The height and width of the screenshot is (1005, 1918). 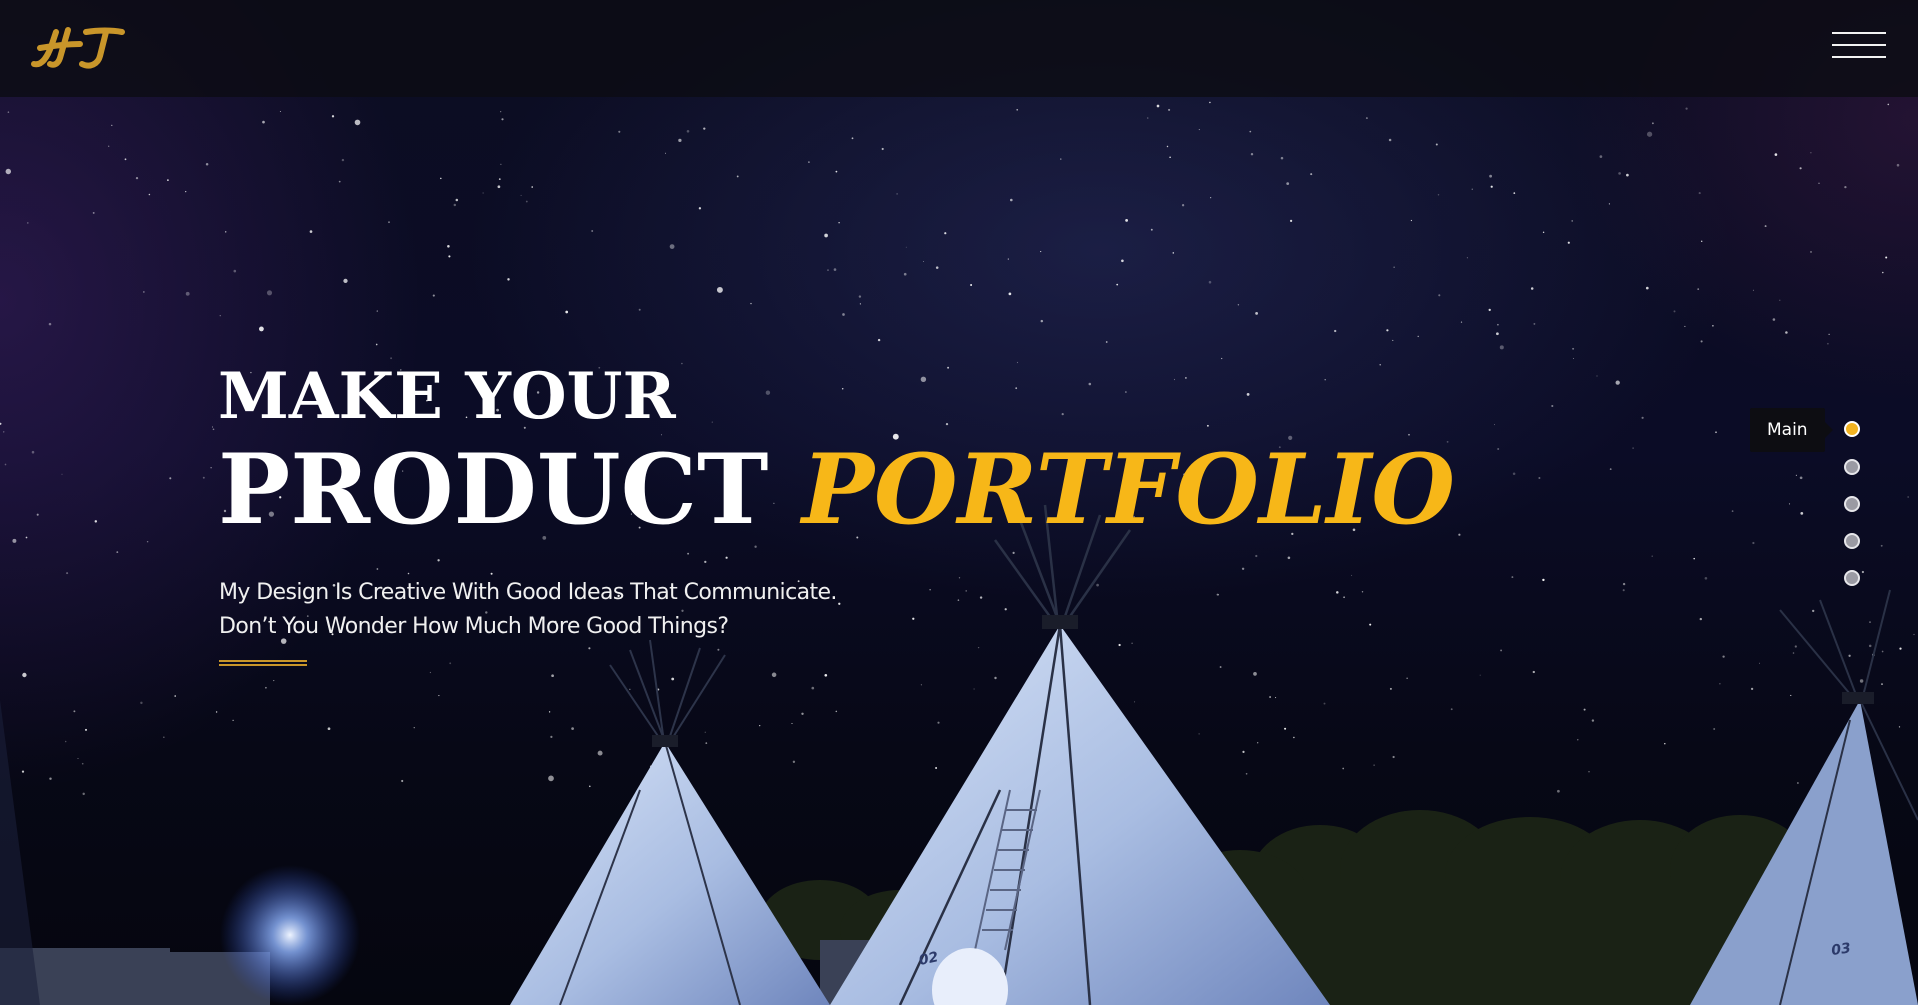 I want to click on headline-accent-word: PORTFOLIO, so click(x=1128, y=489).